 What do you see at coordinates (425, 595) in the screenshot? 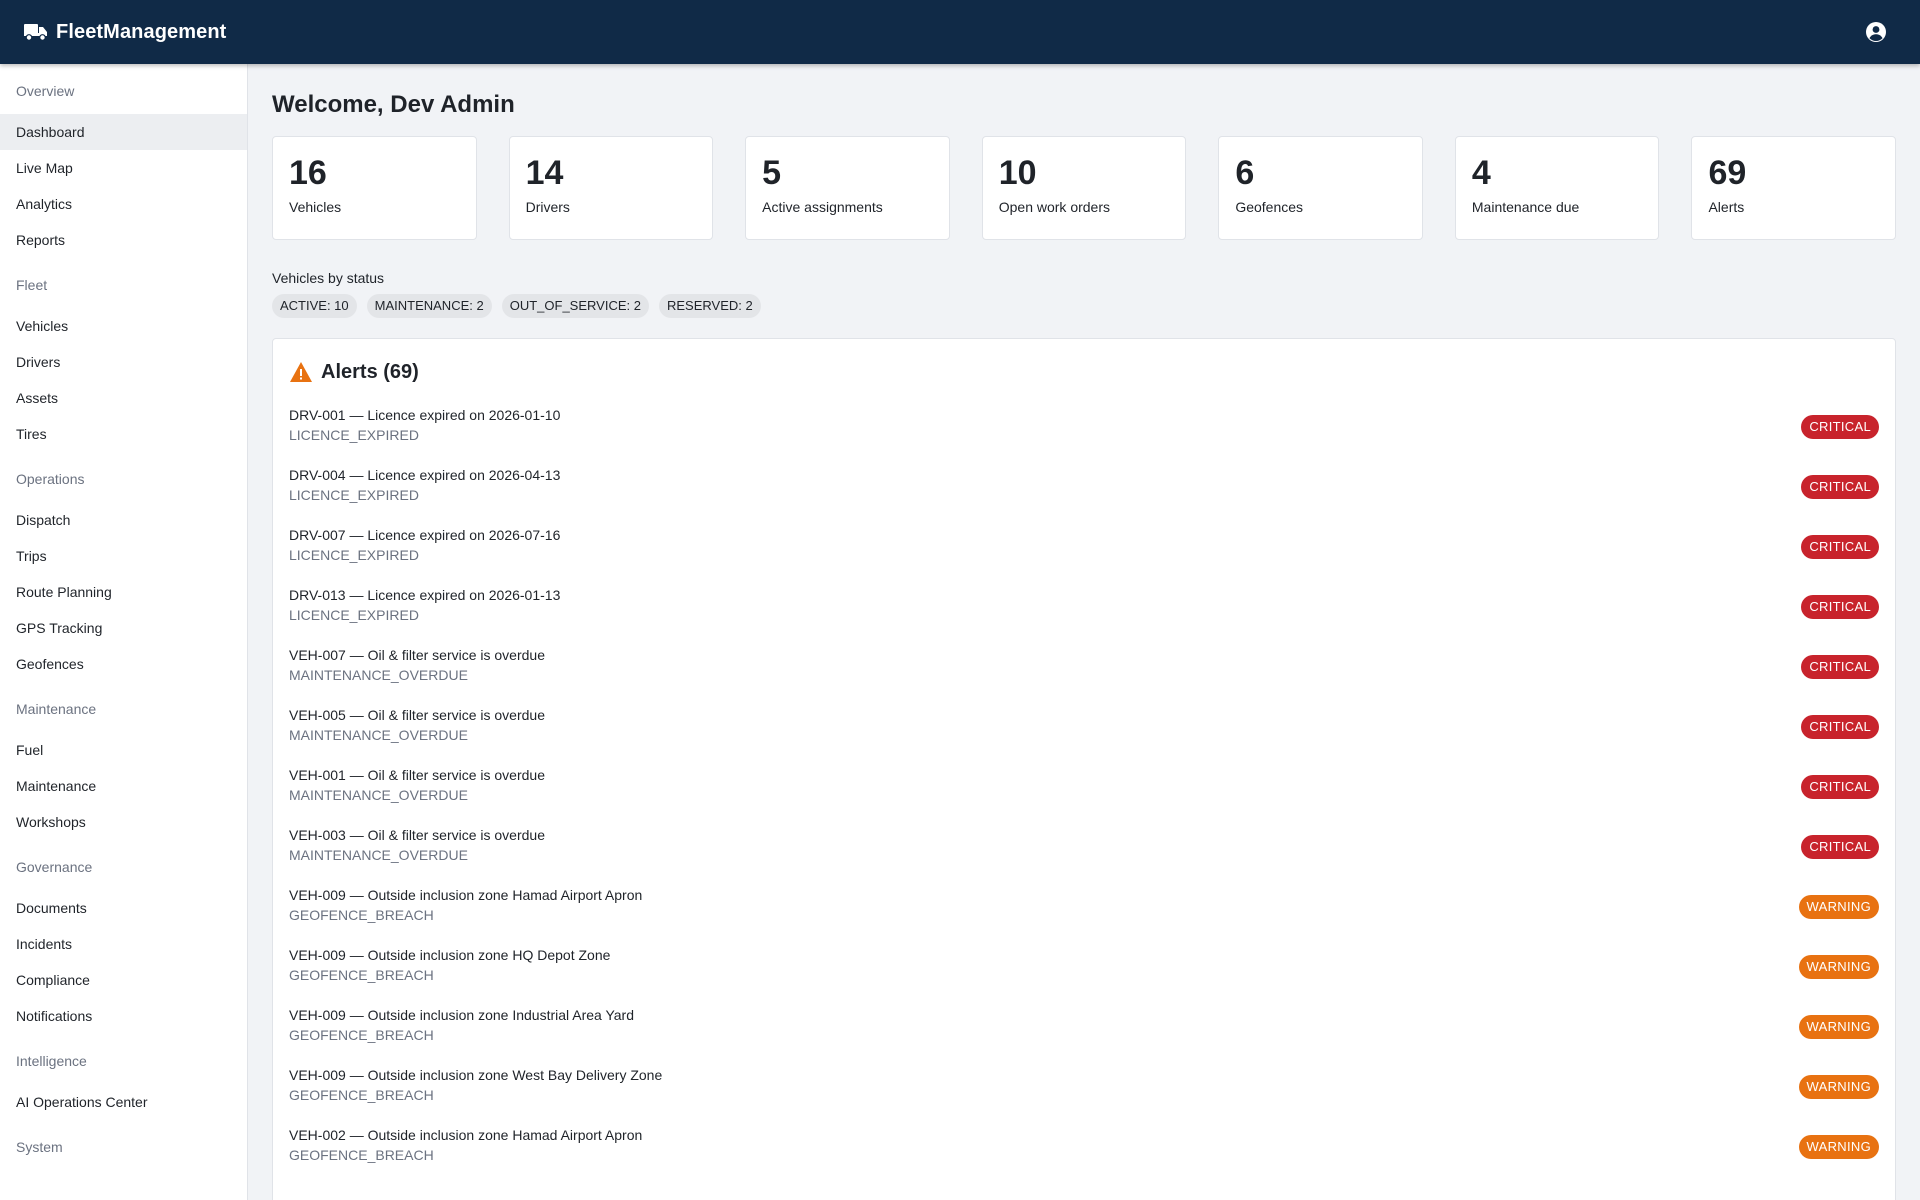
I see `alert-message: DRV-013 — Licence expired on 2026-01-13` at bounding box center [425, 595].